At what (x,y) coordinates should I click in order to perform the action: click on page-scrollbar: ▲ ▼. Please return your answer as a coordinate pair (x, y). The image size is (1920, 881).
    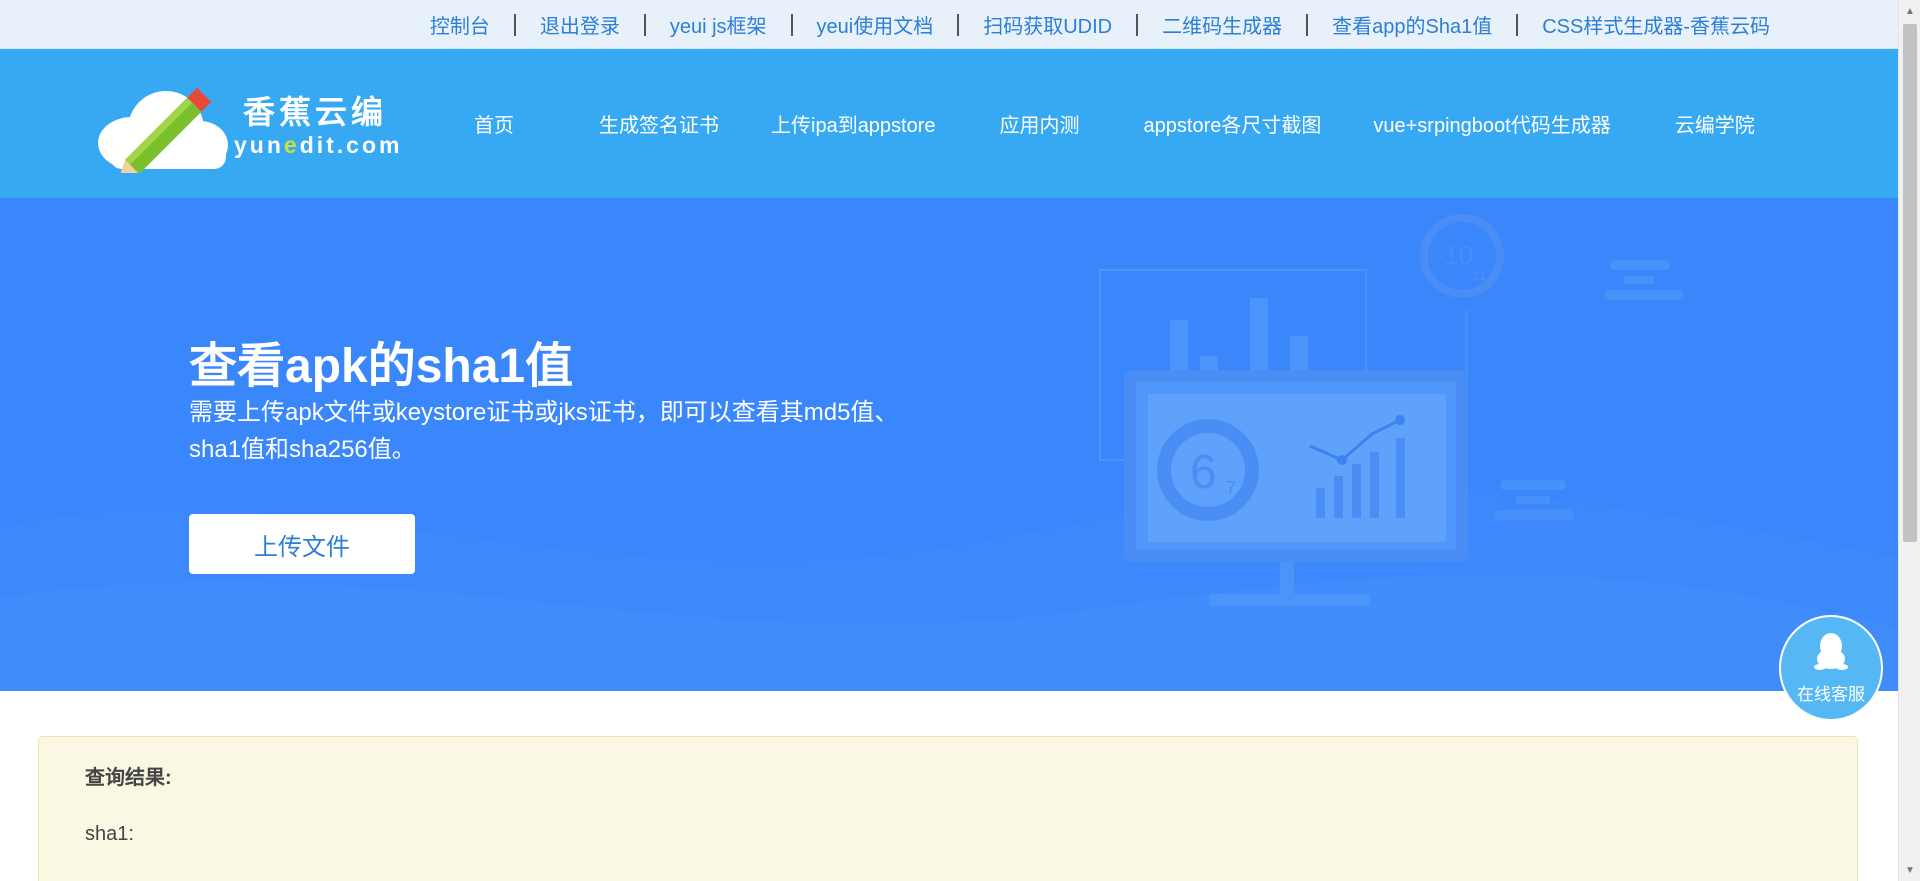
    Looking at the image, I should click on (1909, 440).